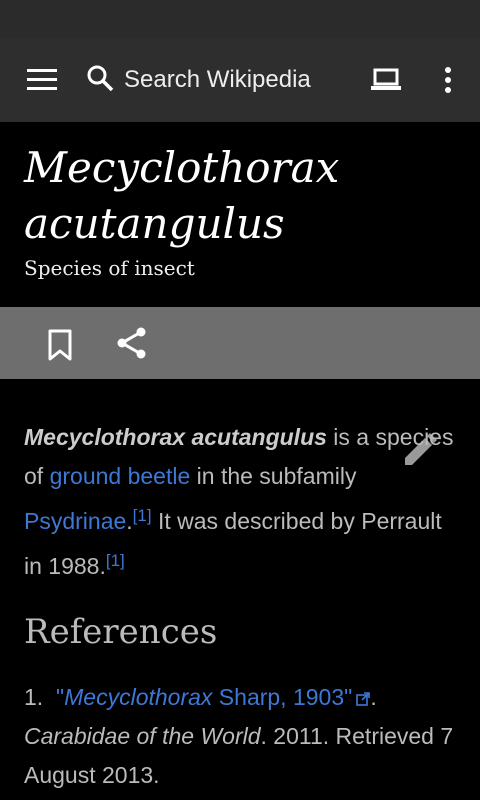  What do you see at coordinates (240, 343) in the screenshot?
I see `article-action-bar` at bounding box center [240, 343].